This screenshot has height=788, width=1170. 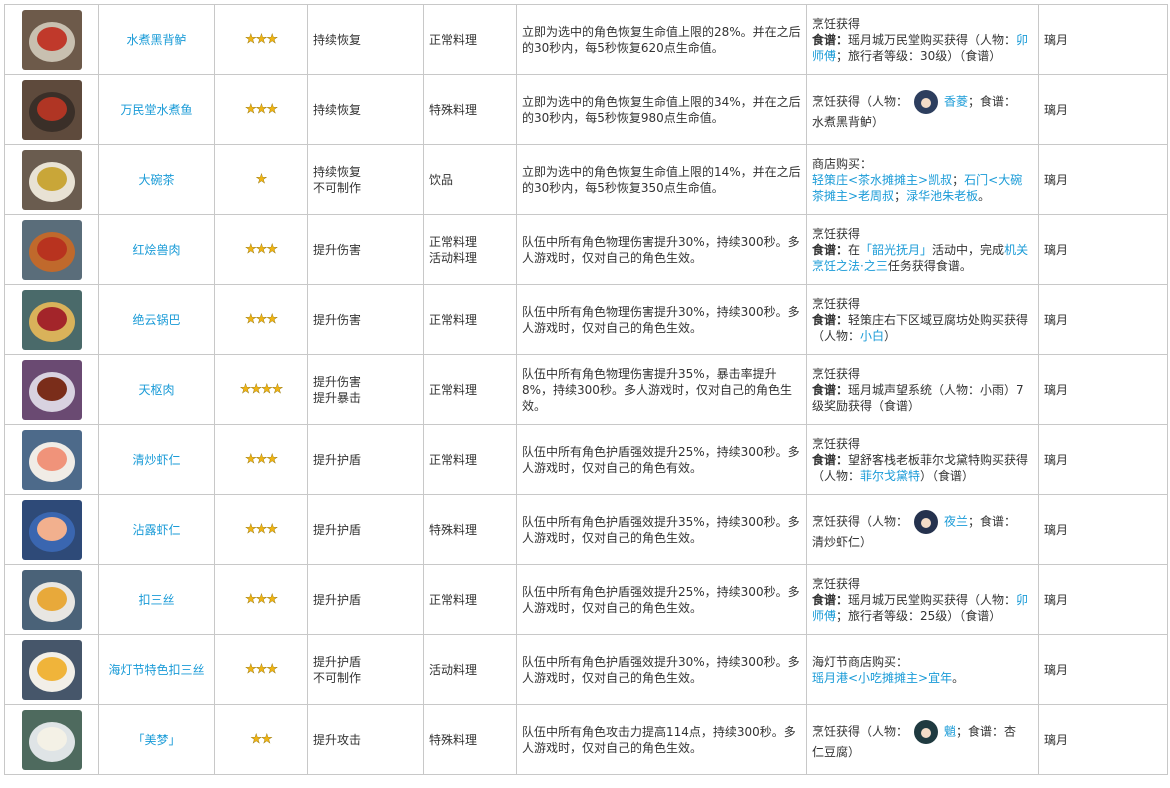 I want to click on source-link: 渌华池朱老板, so click(x=942, y=196).